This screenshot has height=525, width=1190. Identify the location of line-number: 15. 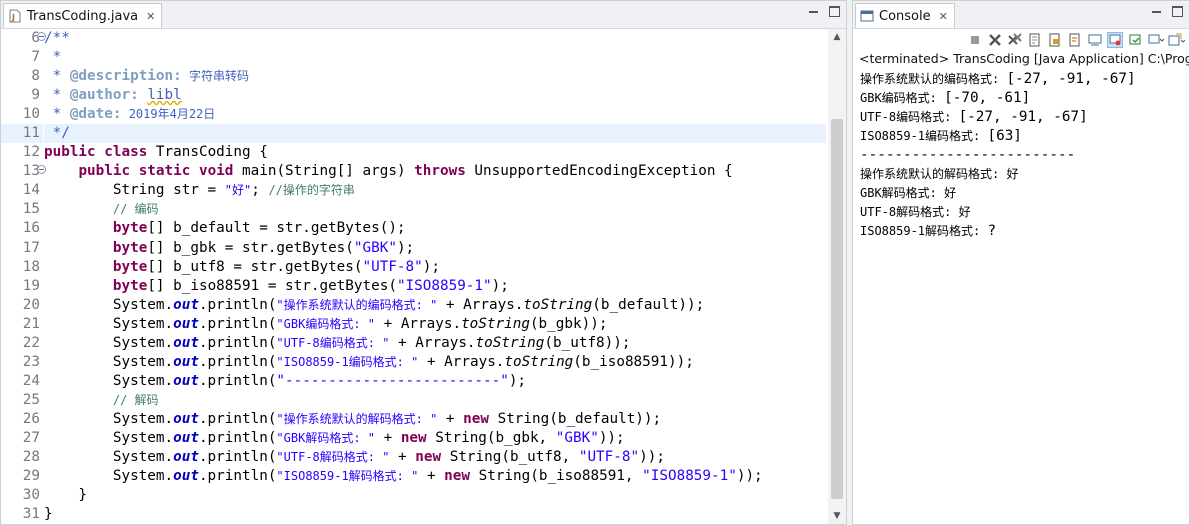
(31, 209).